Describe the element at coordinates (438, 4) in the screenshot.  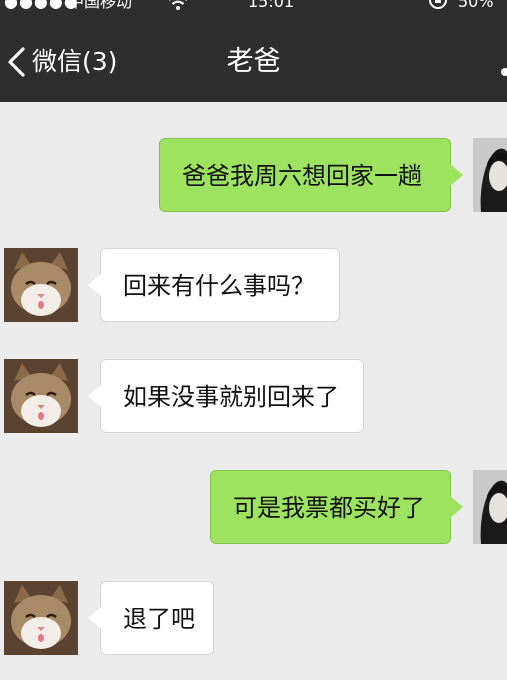
I see `rotation-lock-icon` at that location.